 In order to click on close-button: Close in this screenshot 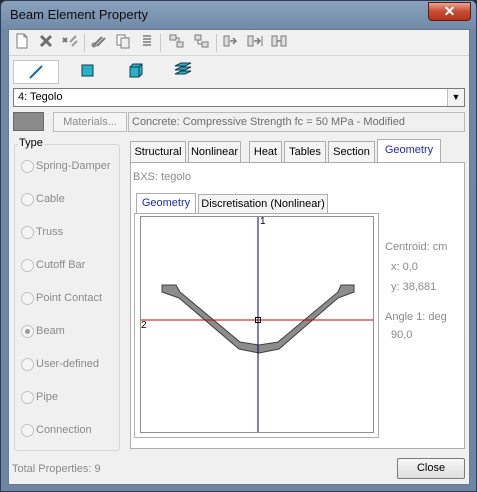, I will do `click(431, 468)`.